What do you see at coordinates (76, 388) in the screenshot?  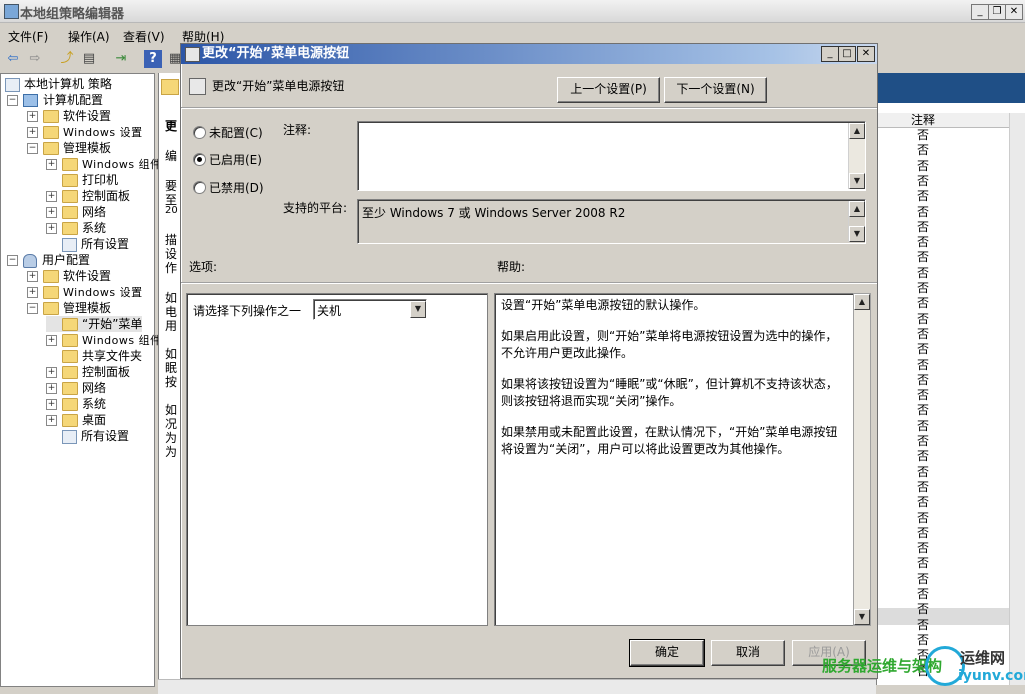 I see `tree-uc-network: + 网络` at bounding box center [76, 388].